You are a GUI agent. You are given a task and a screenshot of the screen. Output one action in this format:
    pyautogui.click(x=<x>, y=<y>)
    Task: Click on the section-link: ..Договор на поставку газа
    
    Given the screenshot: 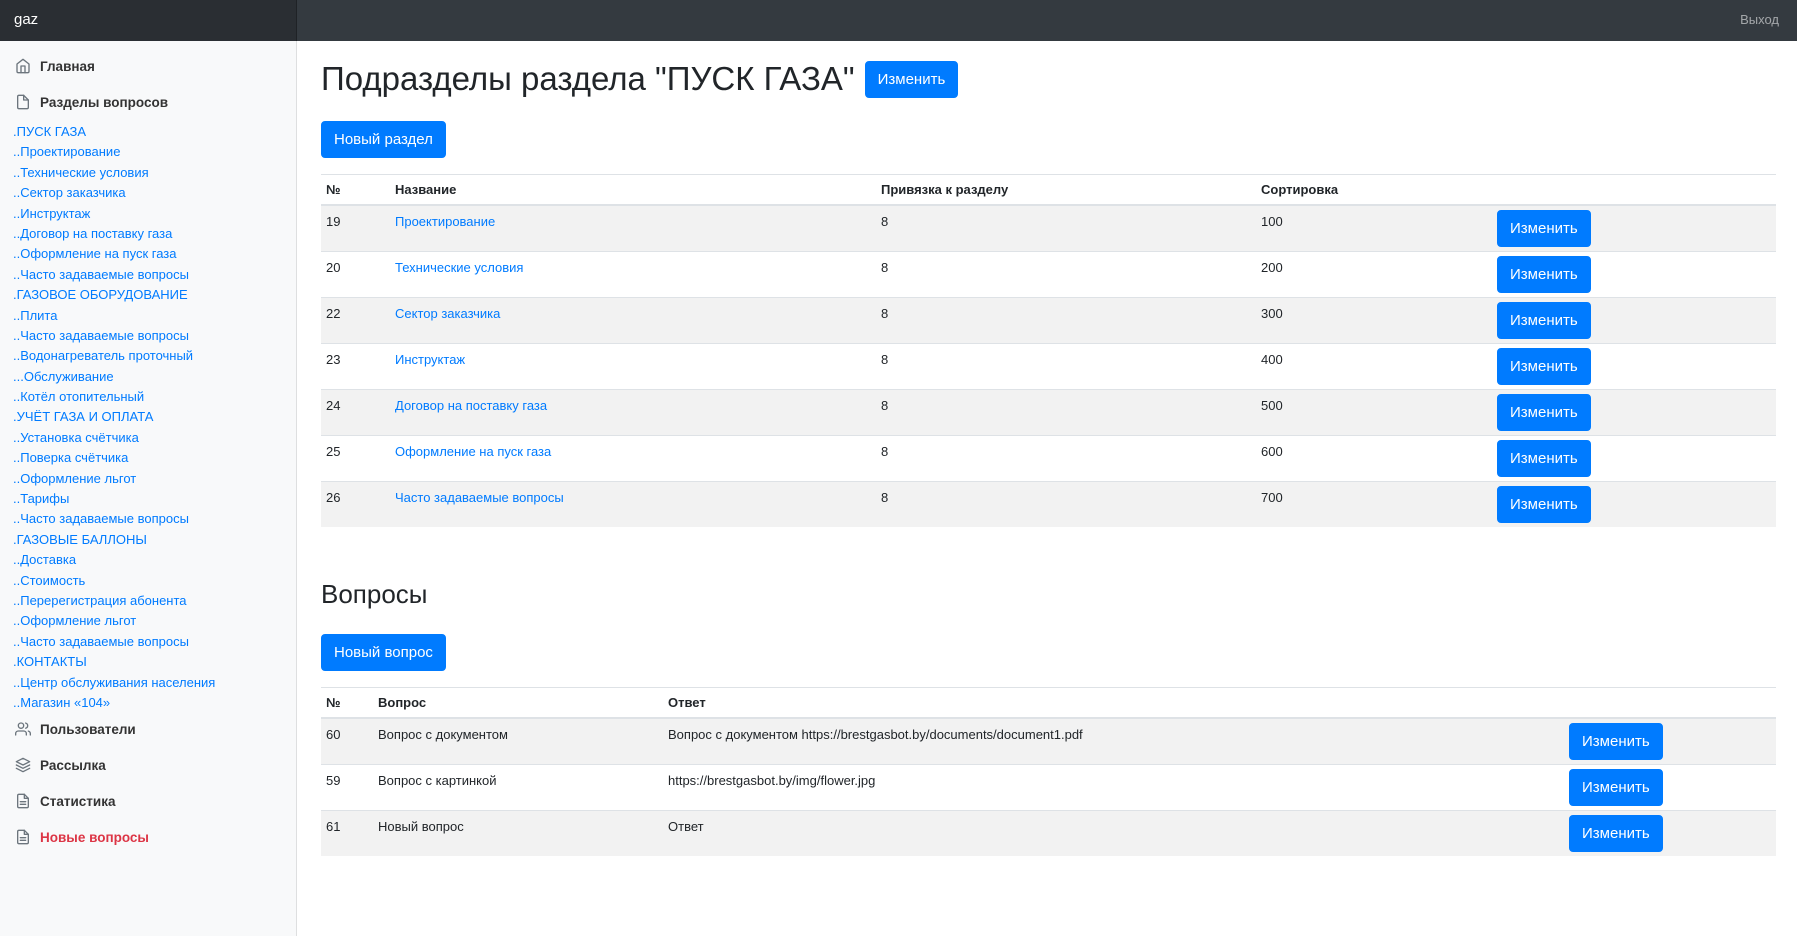 What is the action you would take?
    pyautogui.click(x=114, y=234)
    